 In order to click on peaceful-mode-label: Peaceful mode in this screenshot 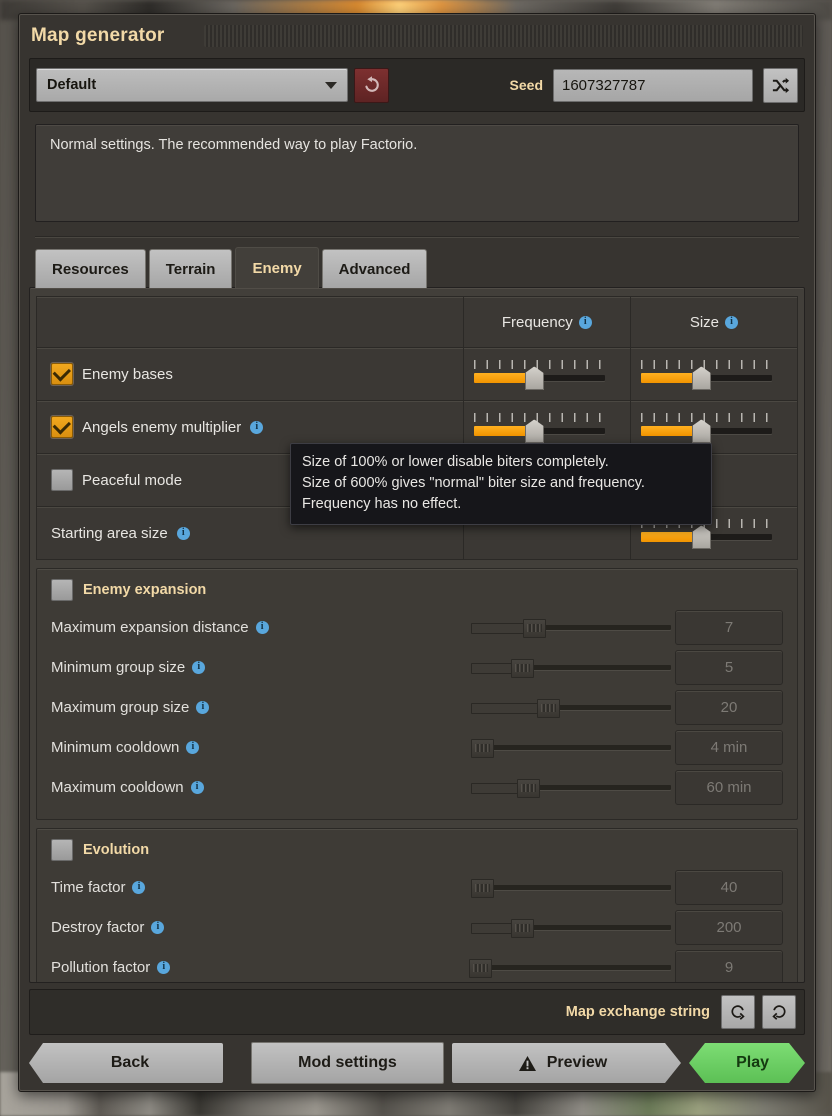, I will do `click(132, 480)`.